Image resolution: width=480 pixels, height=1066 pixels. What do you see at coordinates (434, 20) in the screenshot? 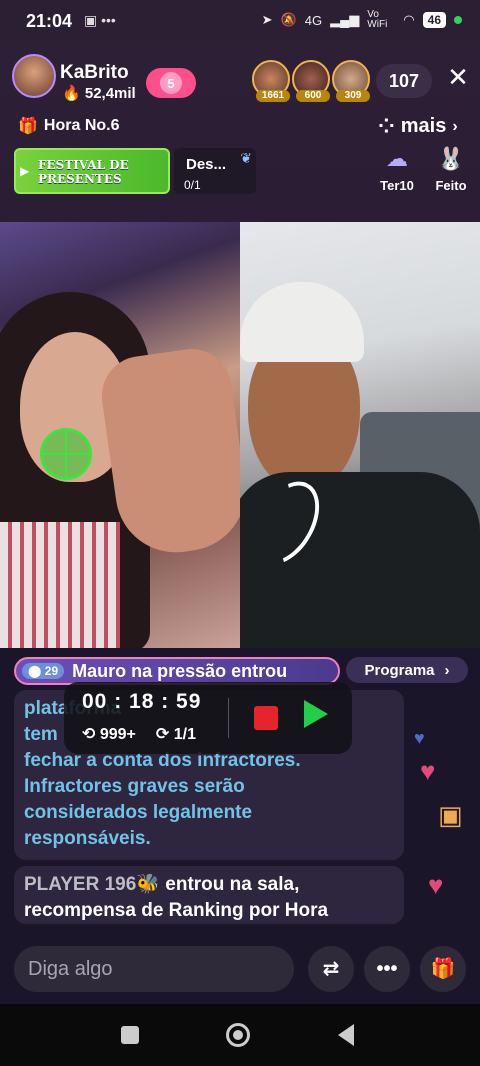
I see `battery-indicator: 46` at bounding box center [434, 20].